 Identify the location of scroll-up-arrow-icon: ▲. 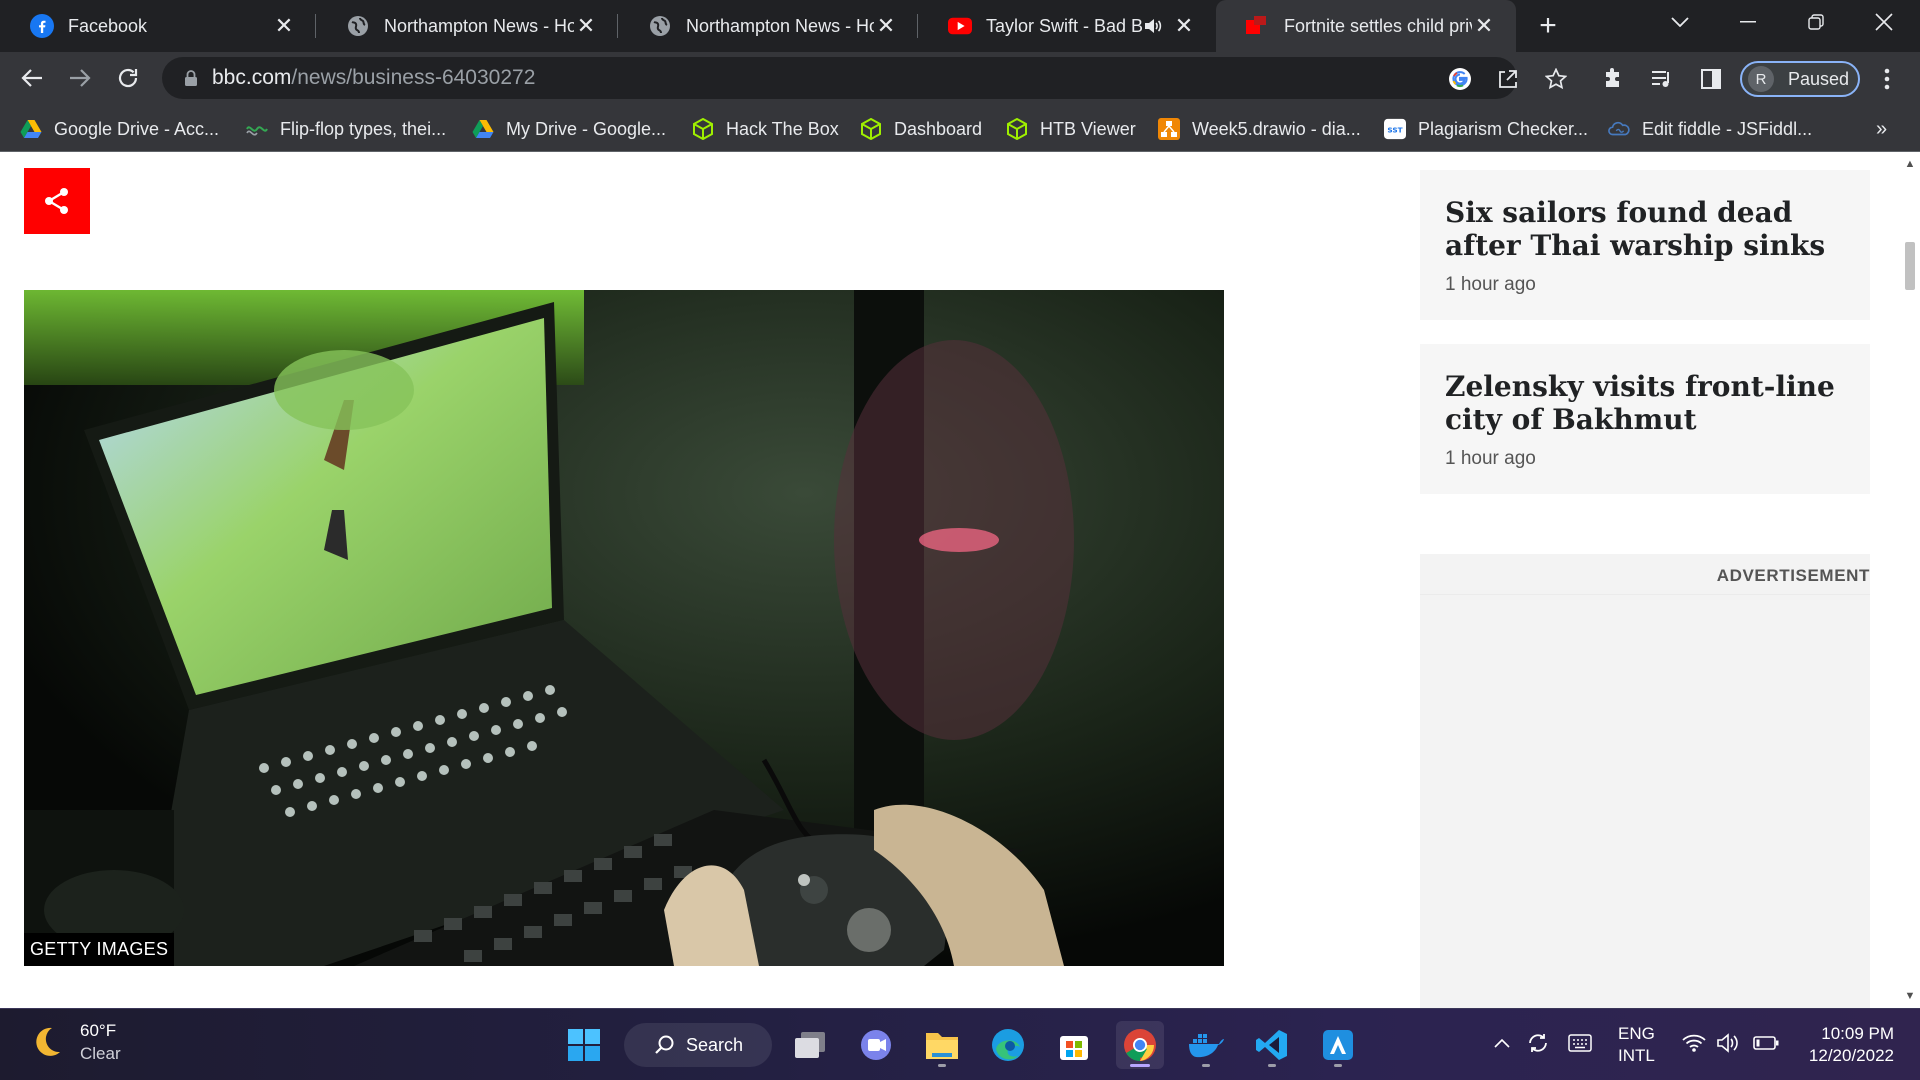
(1910, 164).